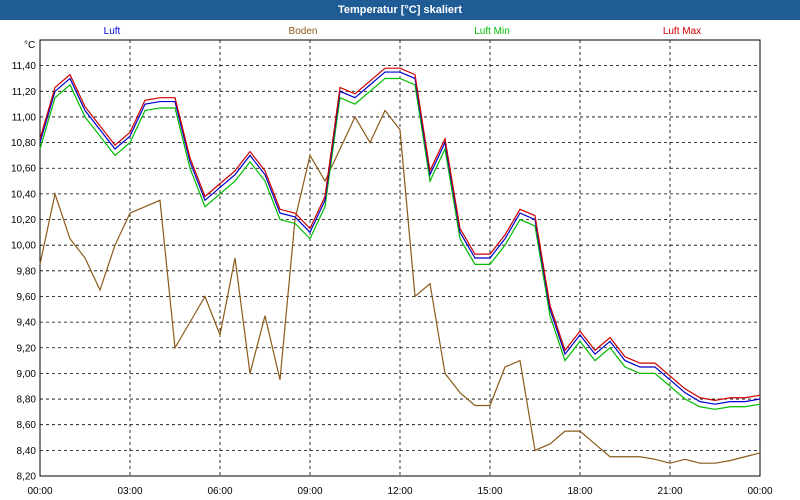  I want to click on y-tick-label: 10,40, so click(23, 194).